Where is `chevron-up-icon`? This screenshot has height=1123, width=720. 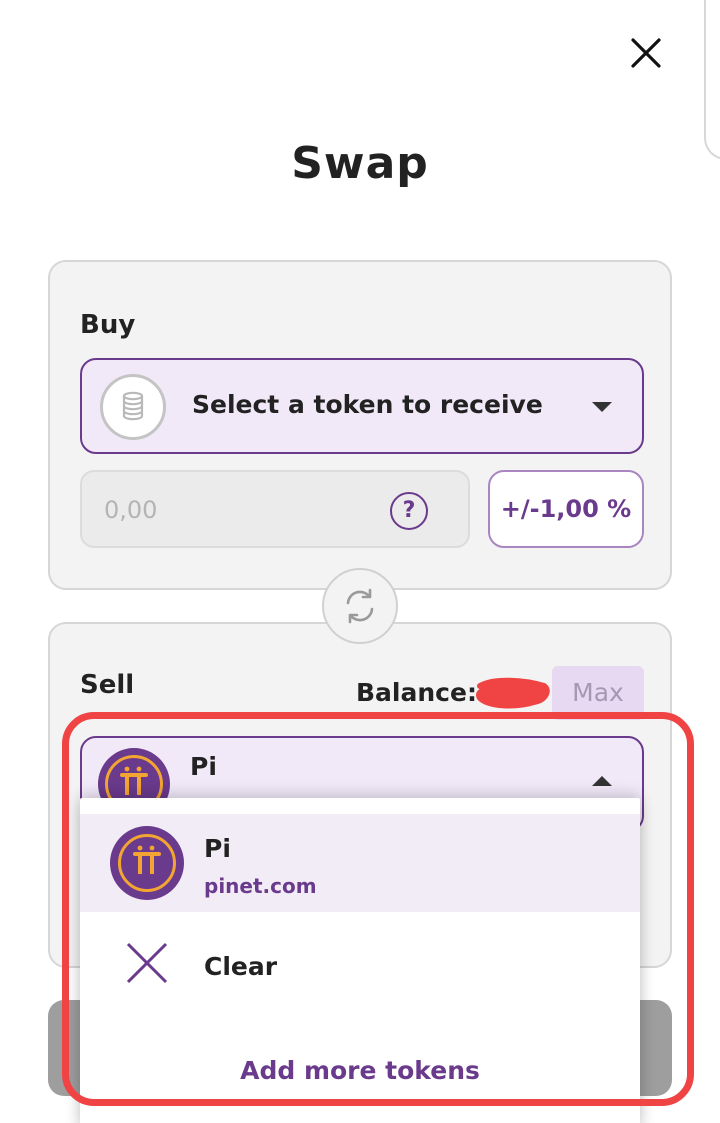 chevron-up-icon is located at coordinates (602, 781).